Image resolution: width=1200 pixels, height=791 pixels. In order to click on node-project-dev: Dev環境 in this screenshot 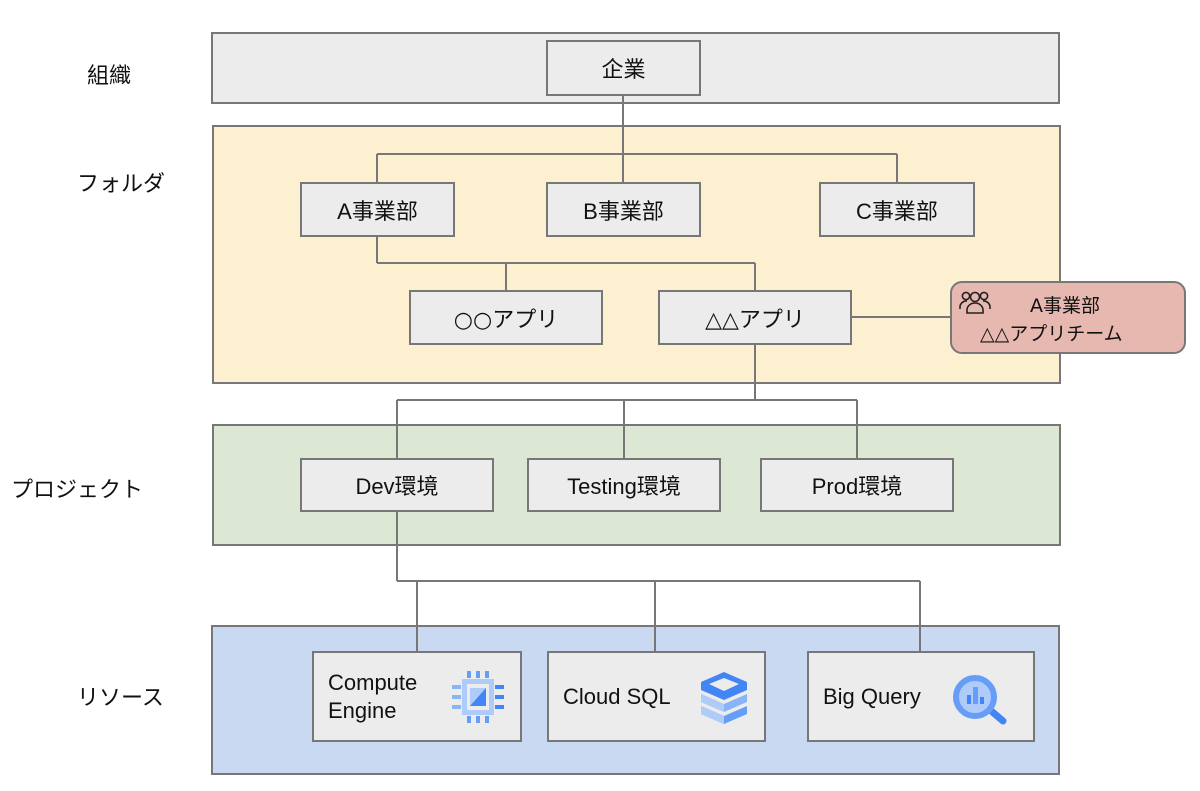, I will do `click(397, 485)`.